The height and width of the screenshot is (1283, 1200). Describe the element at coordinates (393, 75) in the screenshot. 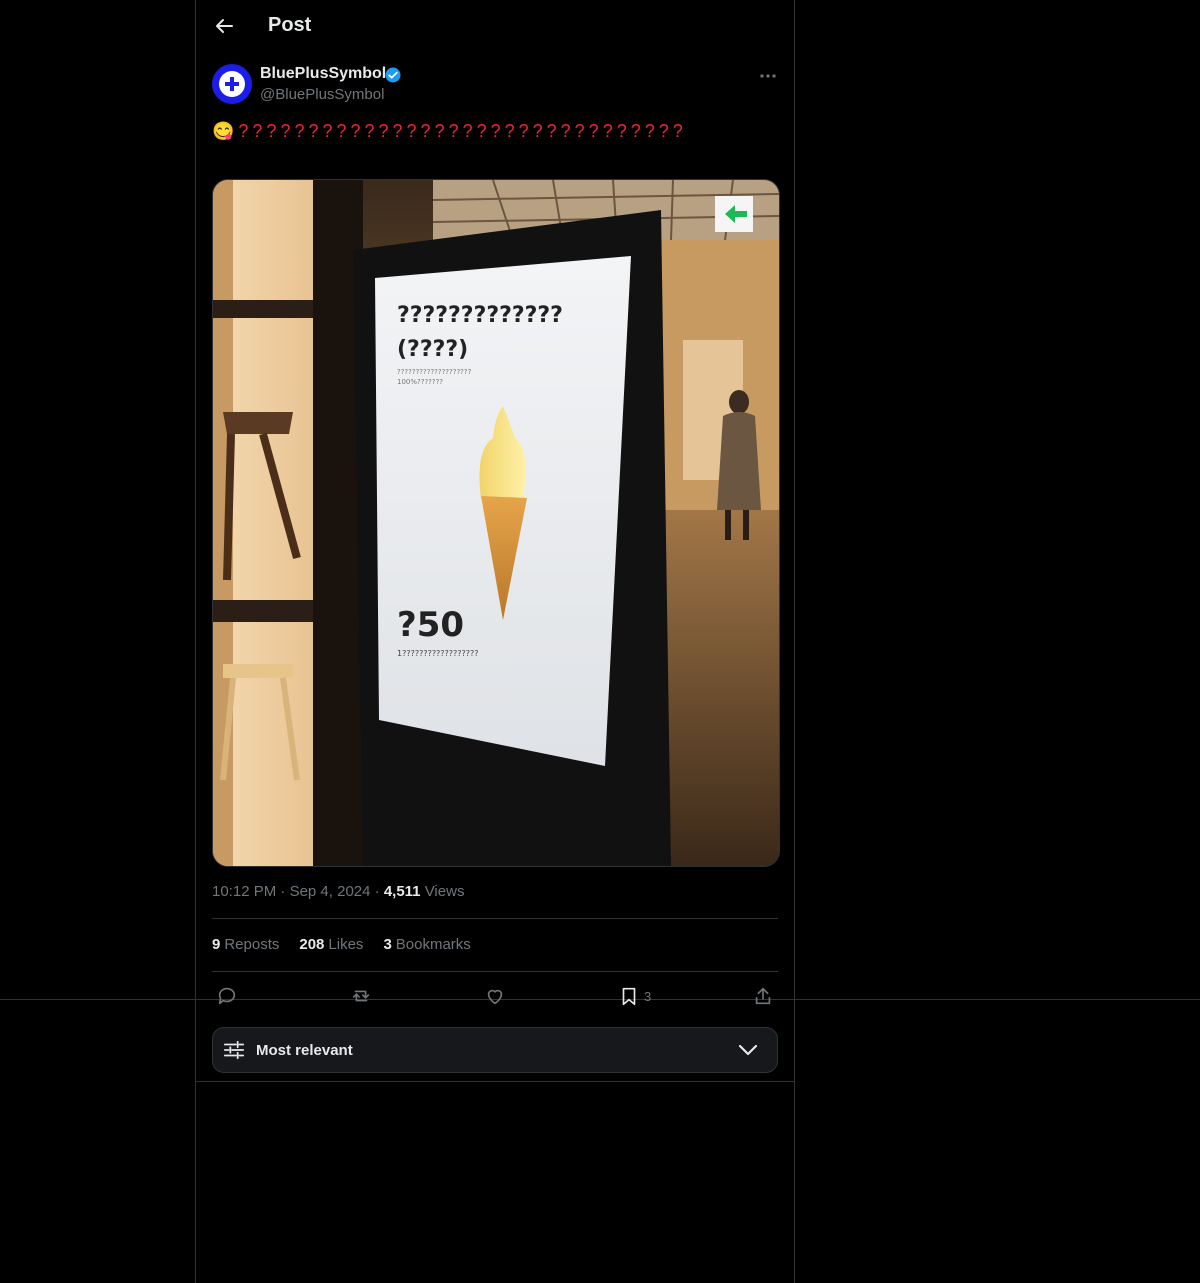

I see `verified-badge-icon` at that location.